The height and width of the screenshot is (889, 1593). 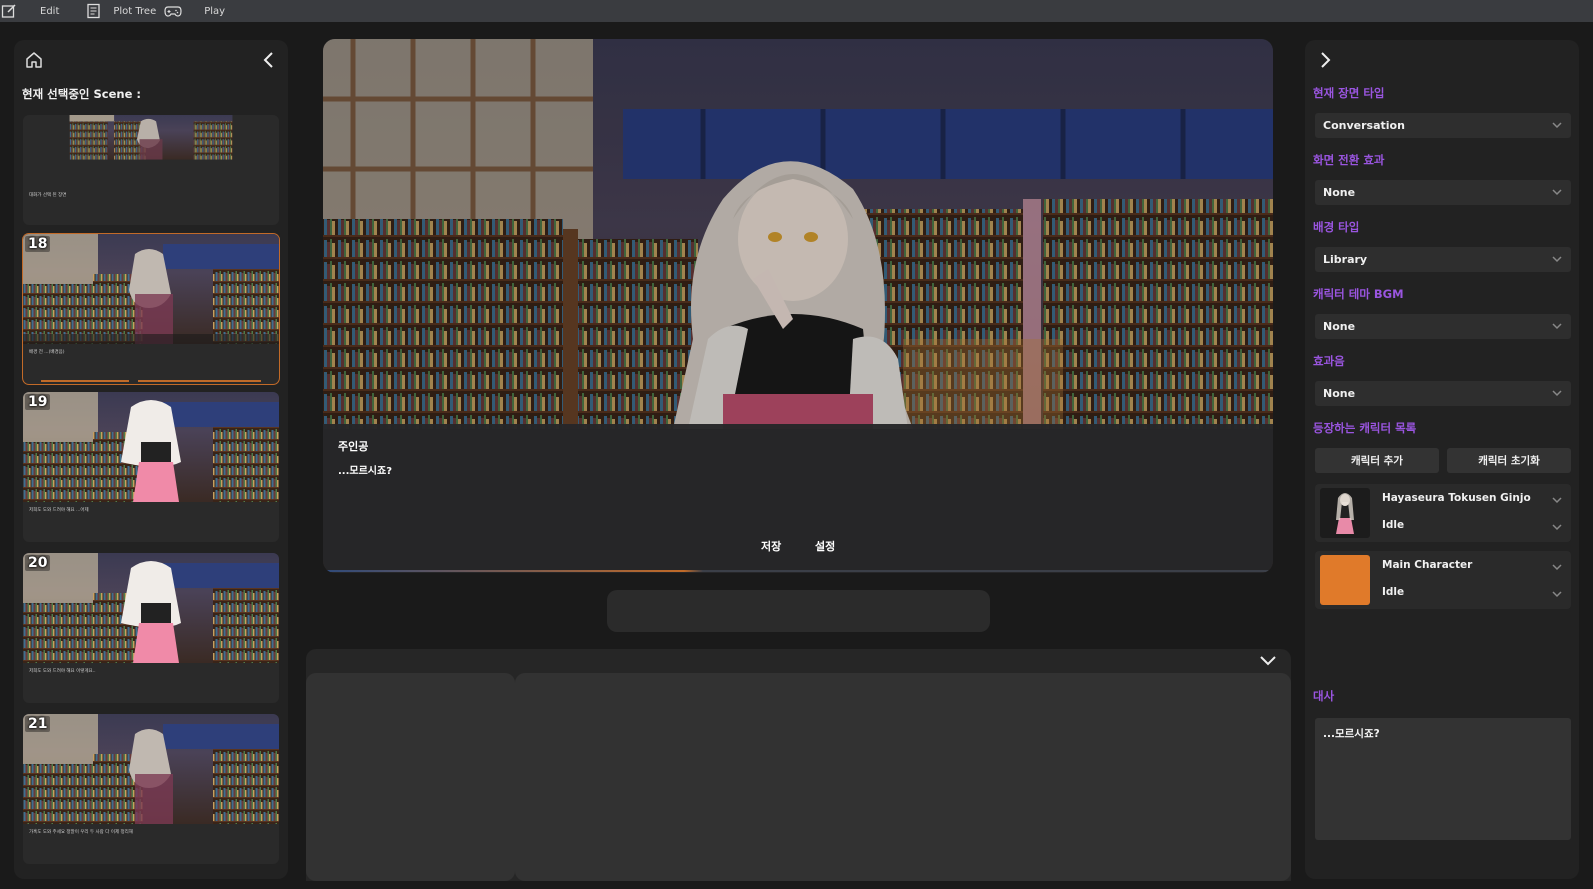 I want to click on reset-characters-button: 캐릭터 초기화, so click(x=1509, y=460).